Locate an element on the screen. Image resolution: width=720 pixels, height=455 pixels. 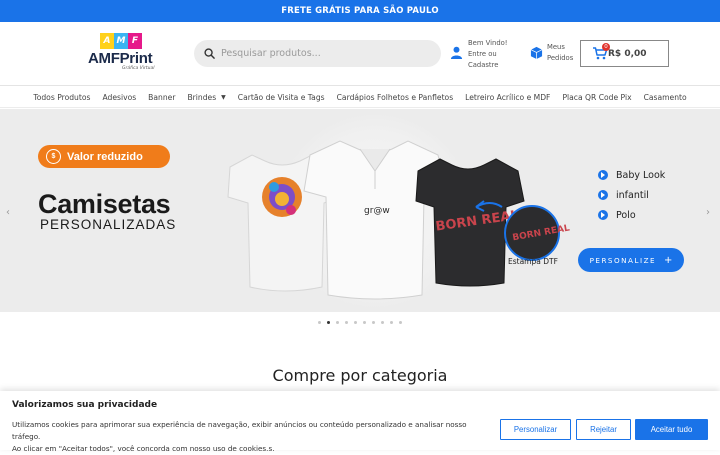
orders-link: Meus Pedidos is located at coordinates (555, 55).